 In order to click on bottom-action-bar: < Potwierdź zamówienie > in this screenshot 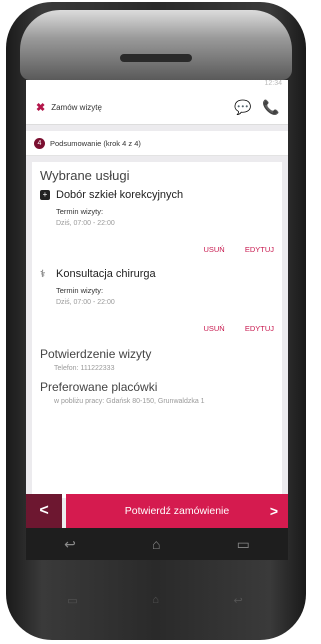, I will do `click(157, 511)`.